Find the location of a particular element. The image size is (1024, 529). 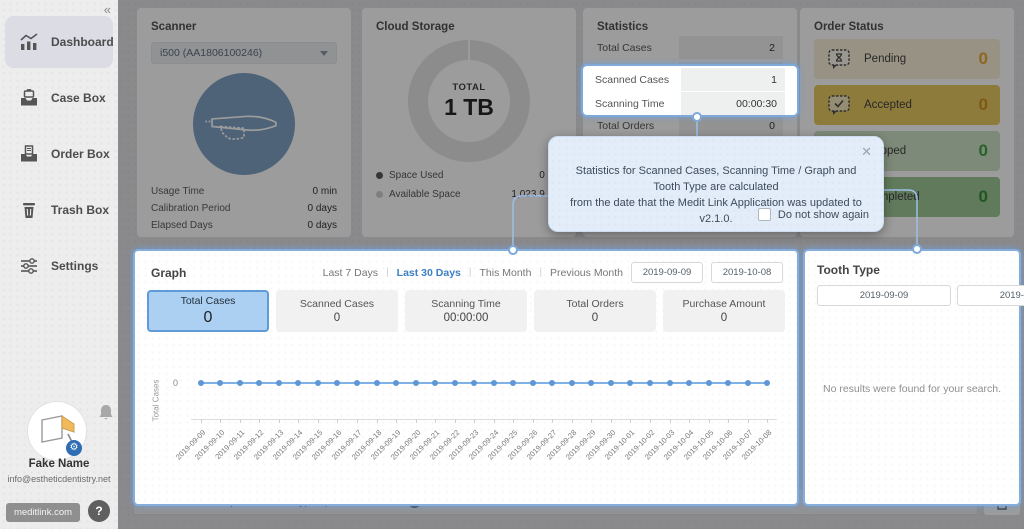

sidebar-item-order-box: Order Box is located at coordinates (59, 154).